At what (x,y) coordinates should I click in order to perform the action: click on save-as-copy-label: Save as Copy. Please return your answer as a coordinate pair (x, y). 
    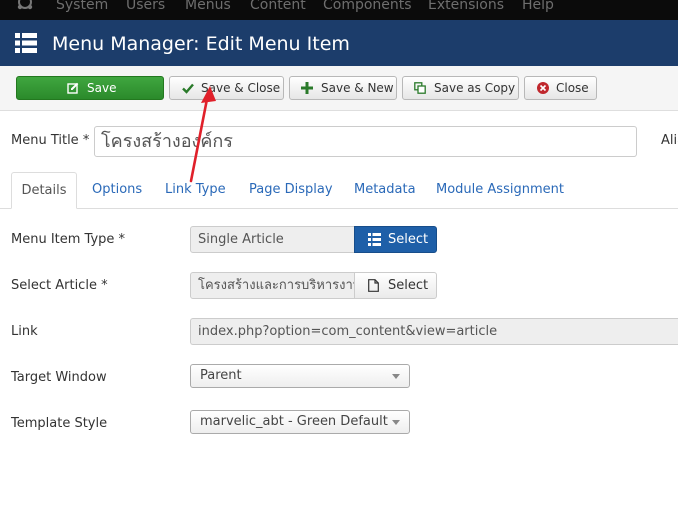
    Looking at the image, I should click on (475, 88).